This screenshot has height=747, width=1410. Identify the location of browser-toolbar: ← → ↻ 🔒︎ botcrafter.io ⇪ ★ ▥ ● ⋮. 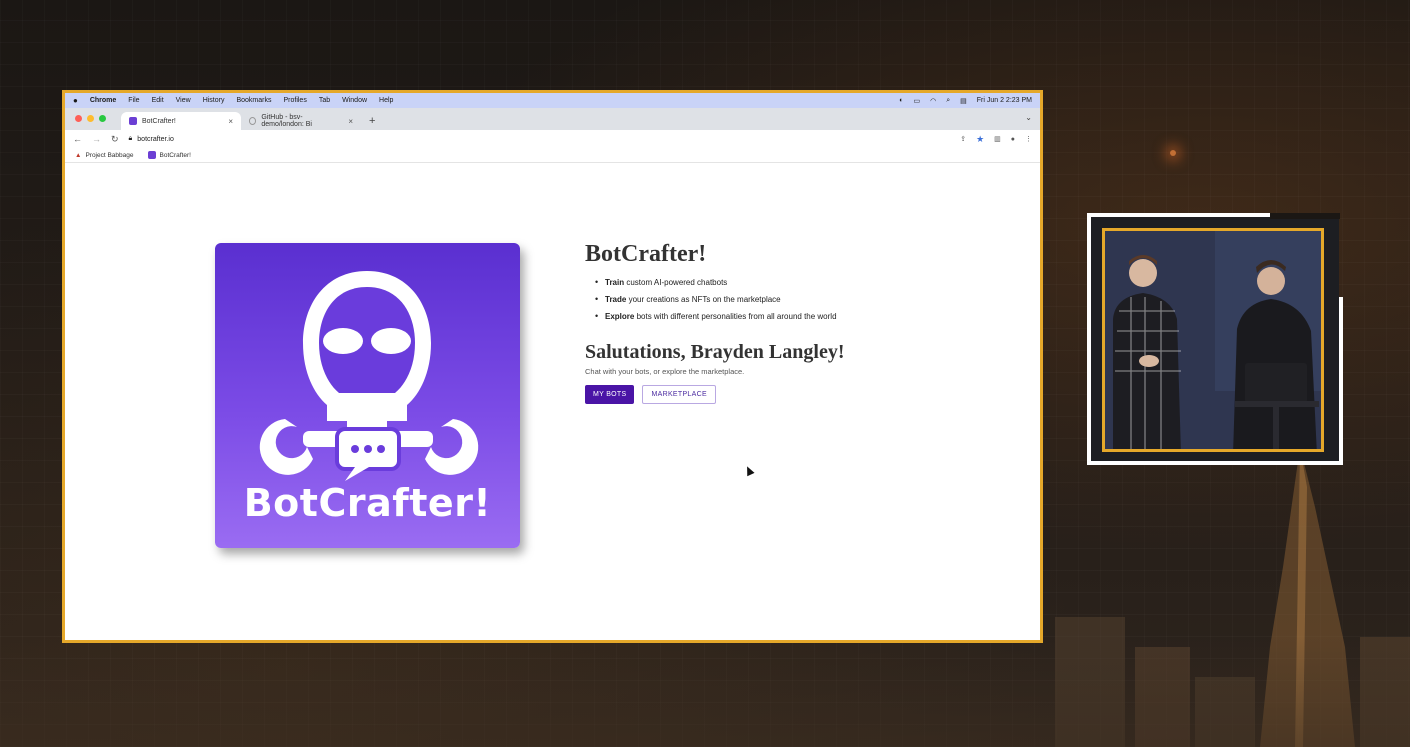
(552, 139).